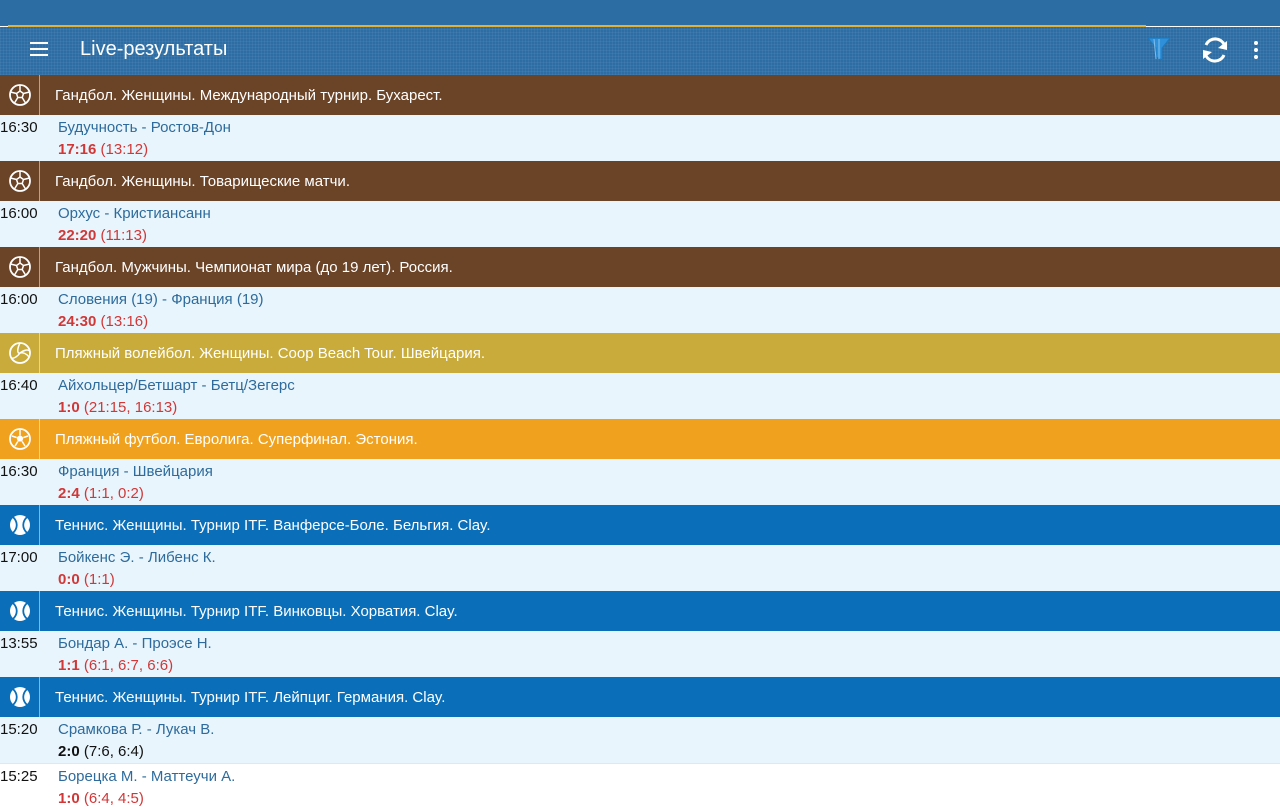  I want to click on refresh-button, so click(1216, 51).